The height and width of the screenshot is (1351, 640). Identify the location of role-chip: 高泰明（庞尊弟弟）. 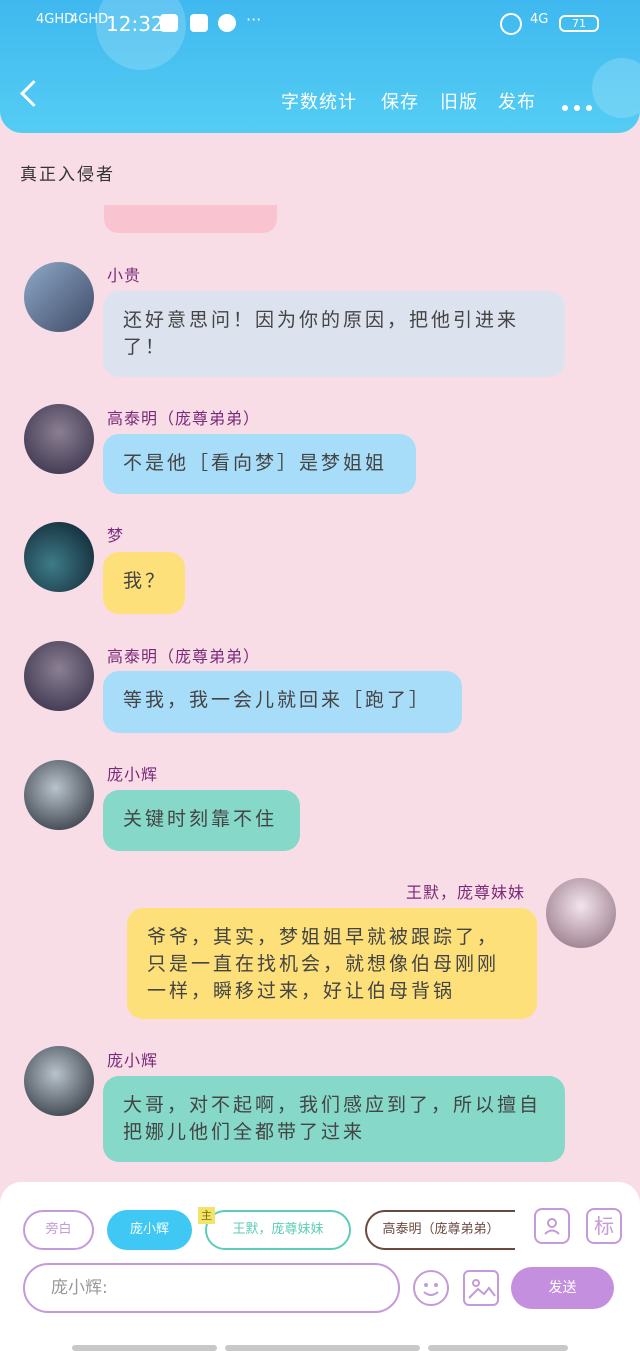
(440, 1230).